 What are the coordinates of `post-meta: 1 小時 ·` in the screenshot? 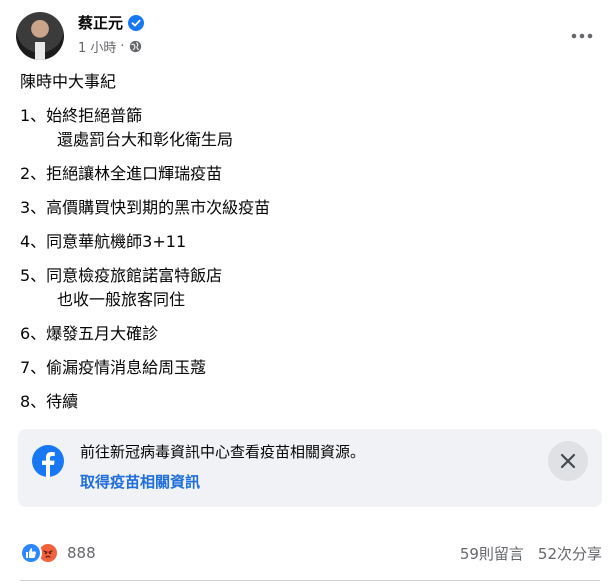 It's located at (110, 46).